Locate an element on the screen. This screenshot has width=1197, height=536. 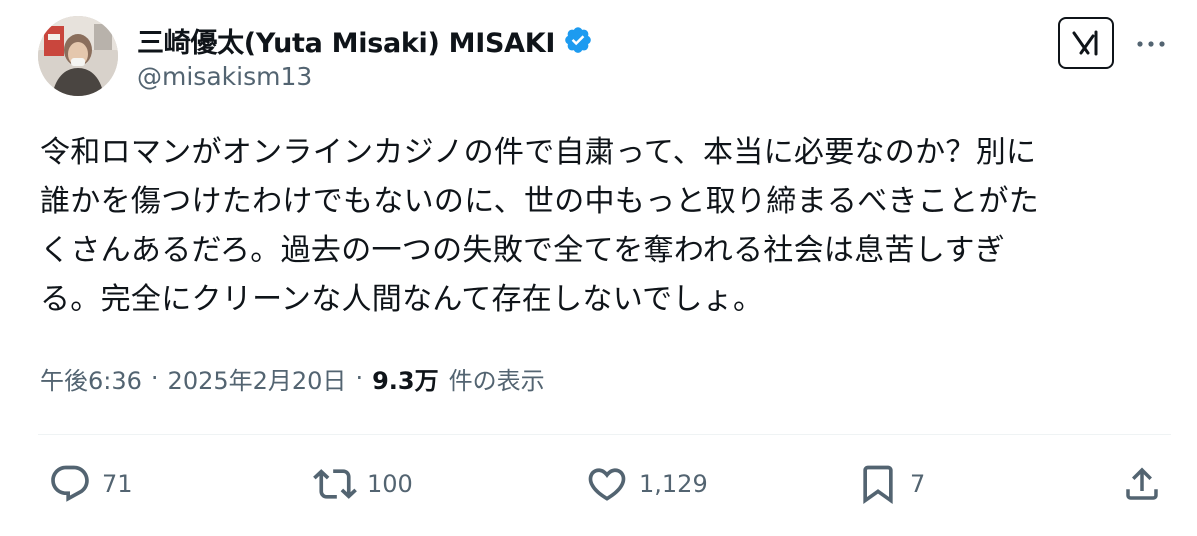
share-button is located at coordinates (1142, 484).